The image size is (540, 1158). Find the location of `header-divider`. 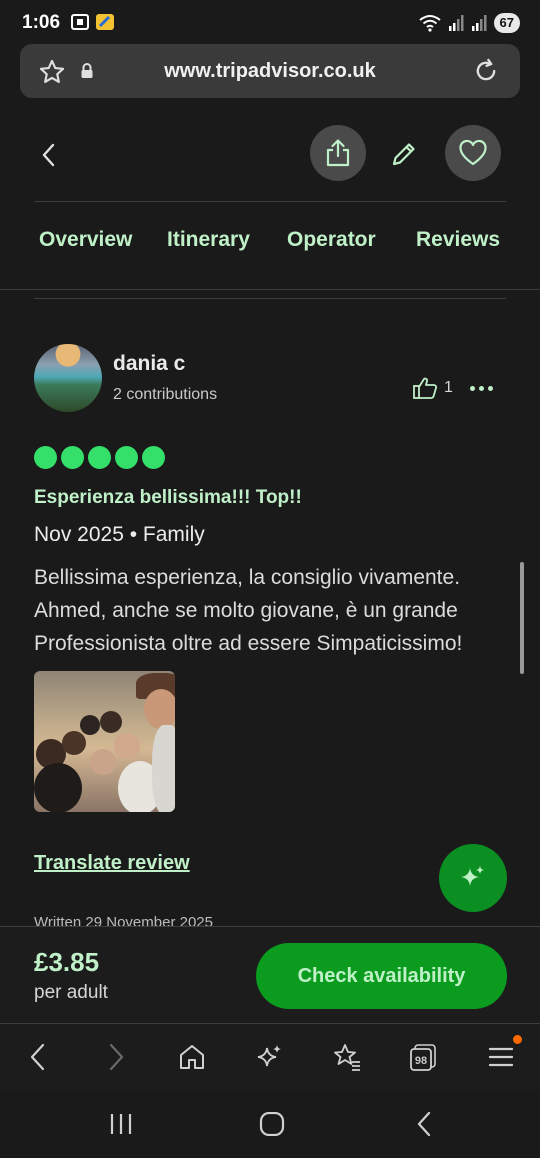

header-divider is located at coordinates (270, 201).